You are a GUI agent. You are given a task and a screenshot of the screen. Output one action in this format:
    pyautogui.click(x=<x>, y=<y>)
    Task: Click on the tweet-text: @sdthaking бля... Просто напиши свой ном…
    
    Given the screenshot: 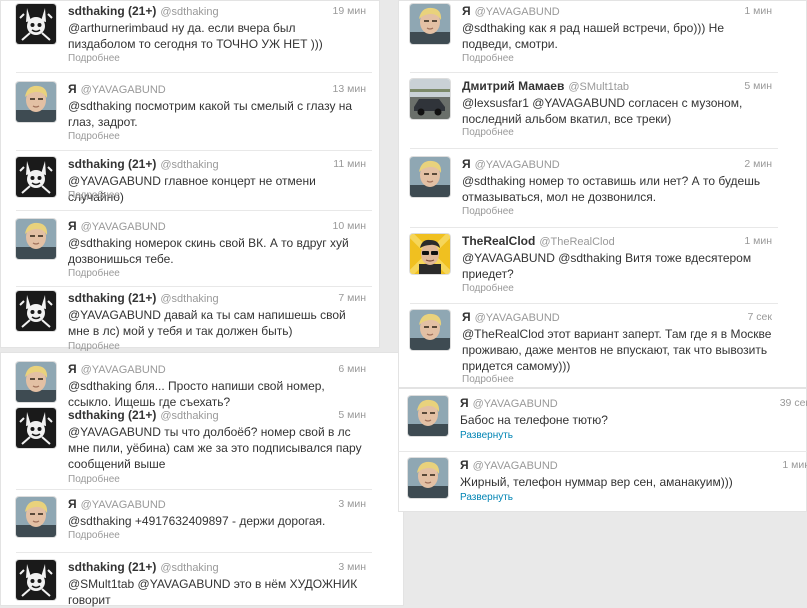 What is the action you would take?
    pyautogui.click(x=196, y=394)
    